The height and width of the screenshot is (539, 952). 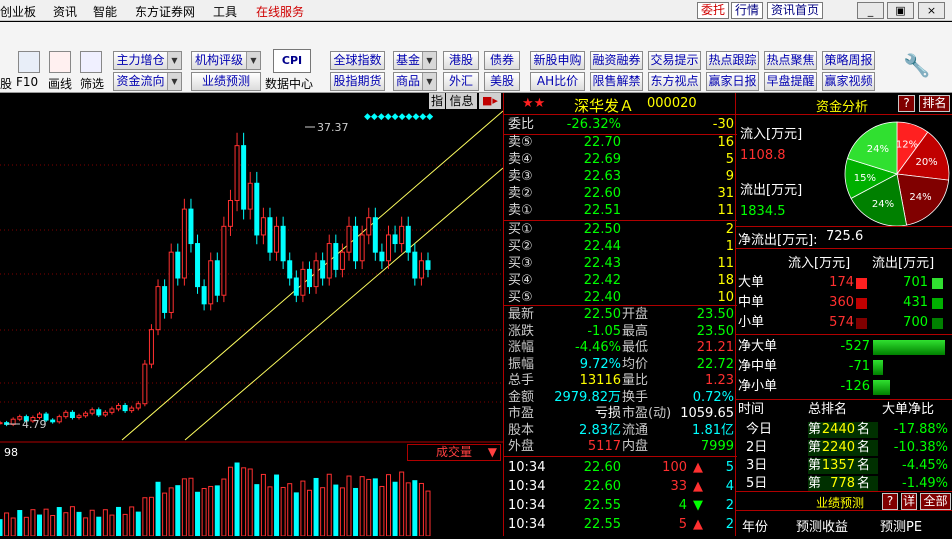 I want to click on sell-row: 卖② 22.60 31, so click(x=620, y=194).